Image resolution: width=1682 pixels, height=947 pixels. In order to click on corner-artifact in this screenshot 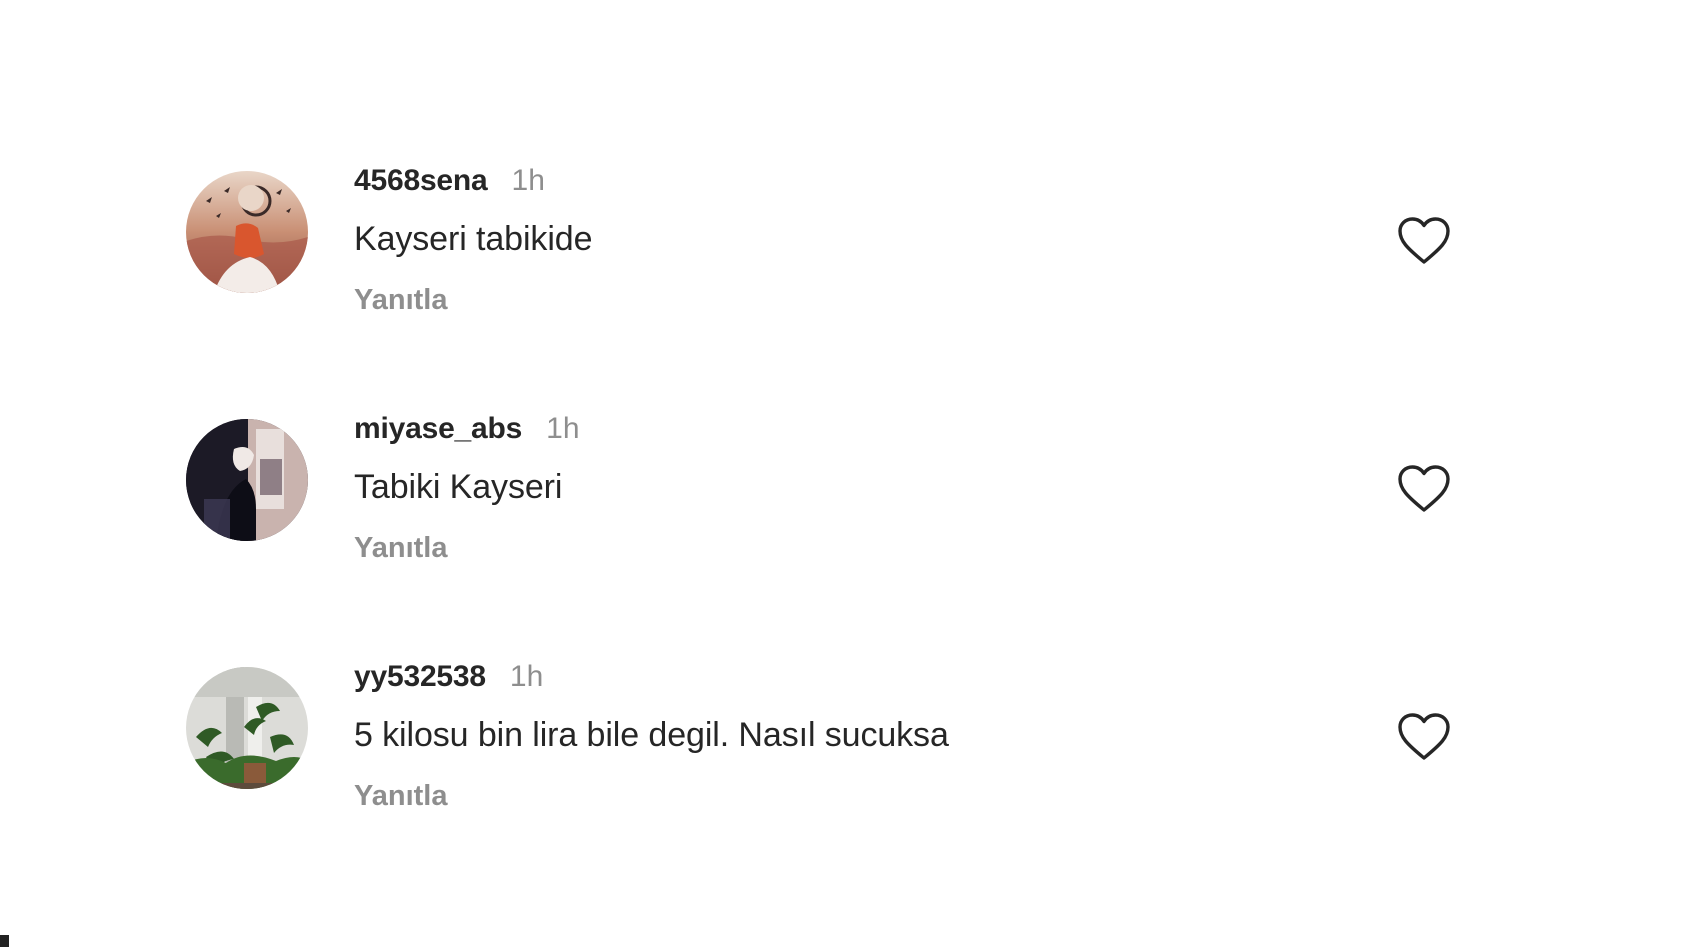, I will do `click(4, 941)`.